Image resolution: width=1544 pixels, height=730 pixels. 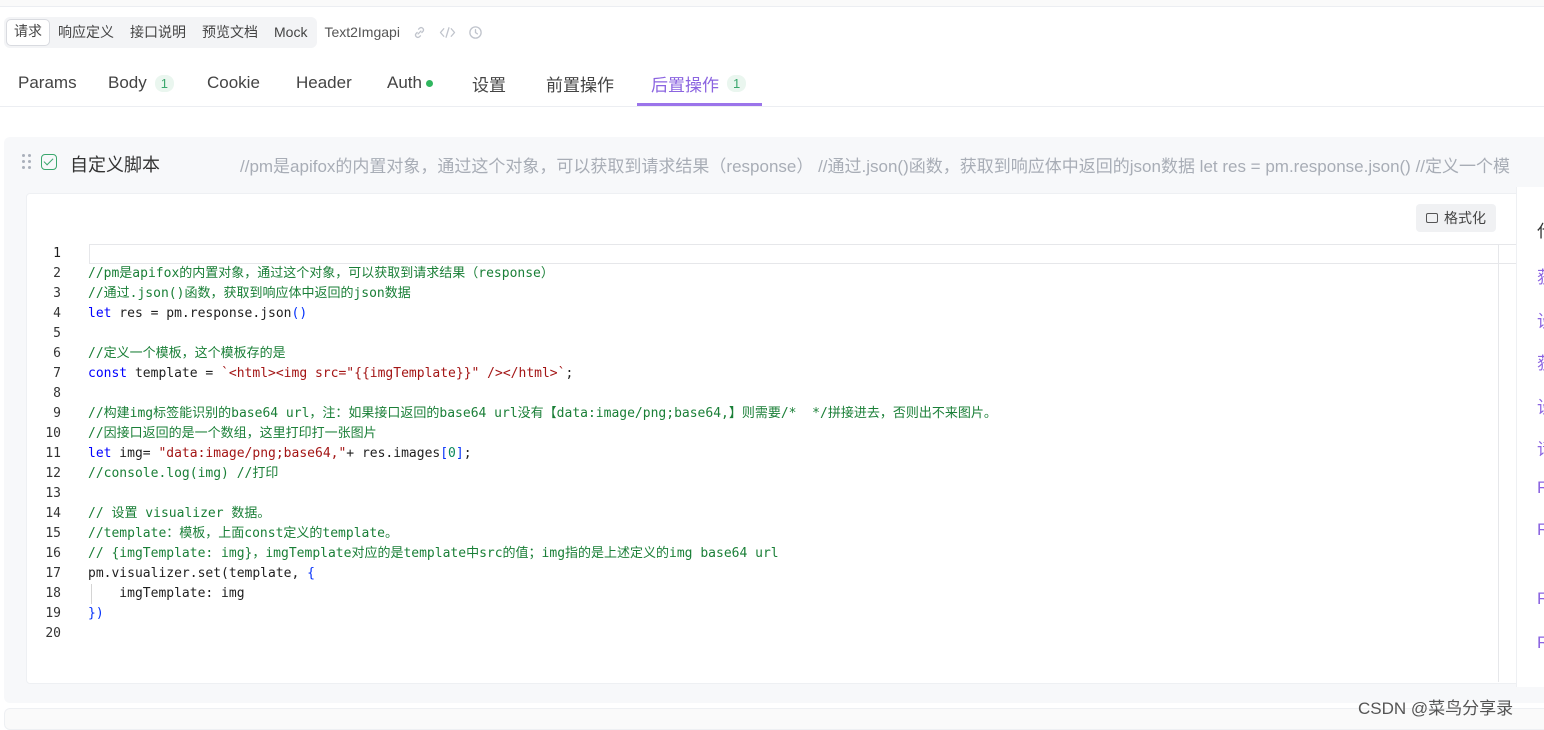 What do you see at coordinates (53, 613) in the screenshot?
I see `line-number: 19` at bounding box center [53, 613].